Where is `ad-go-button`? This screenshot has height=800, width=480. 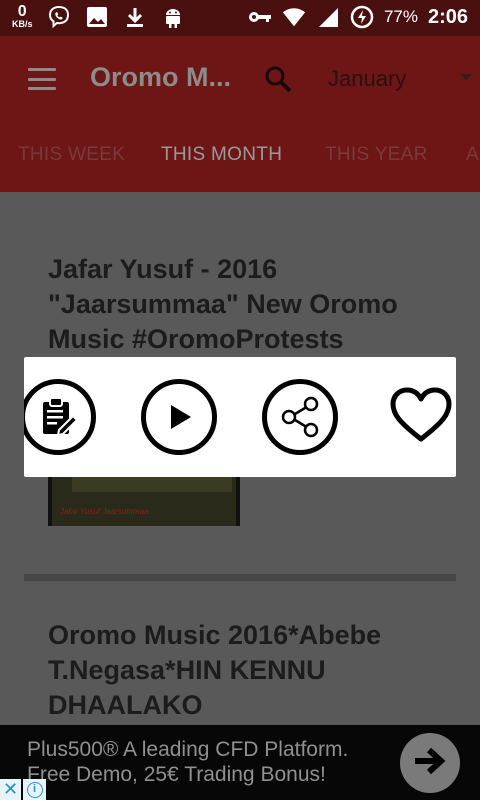
ad-go-button is located at coordinates (430, 763).